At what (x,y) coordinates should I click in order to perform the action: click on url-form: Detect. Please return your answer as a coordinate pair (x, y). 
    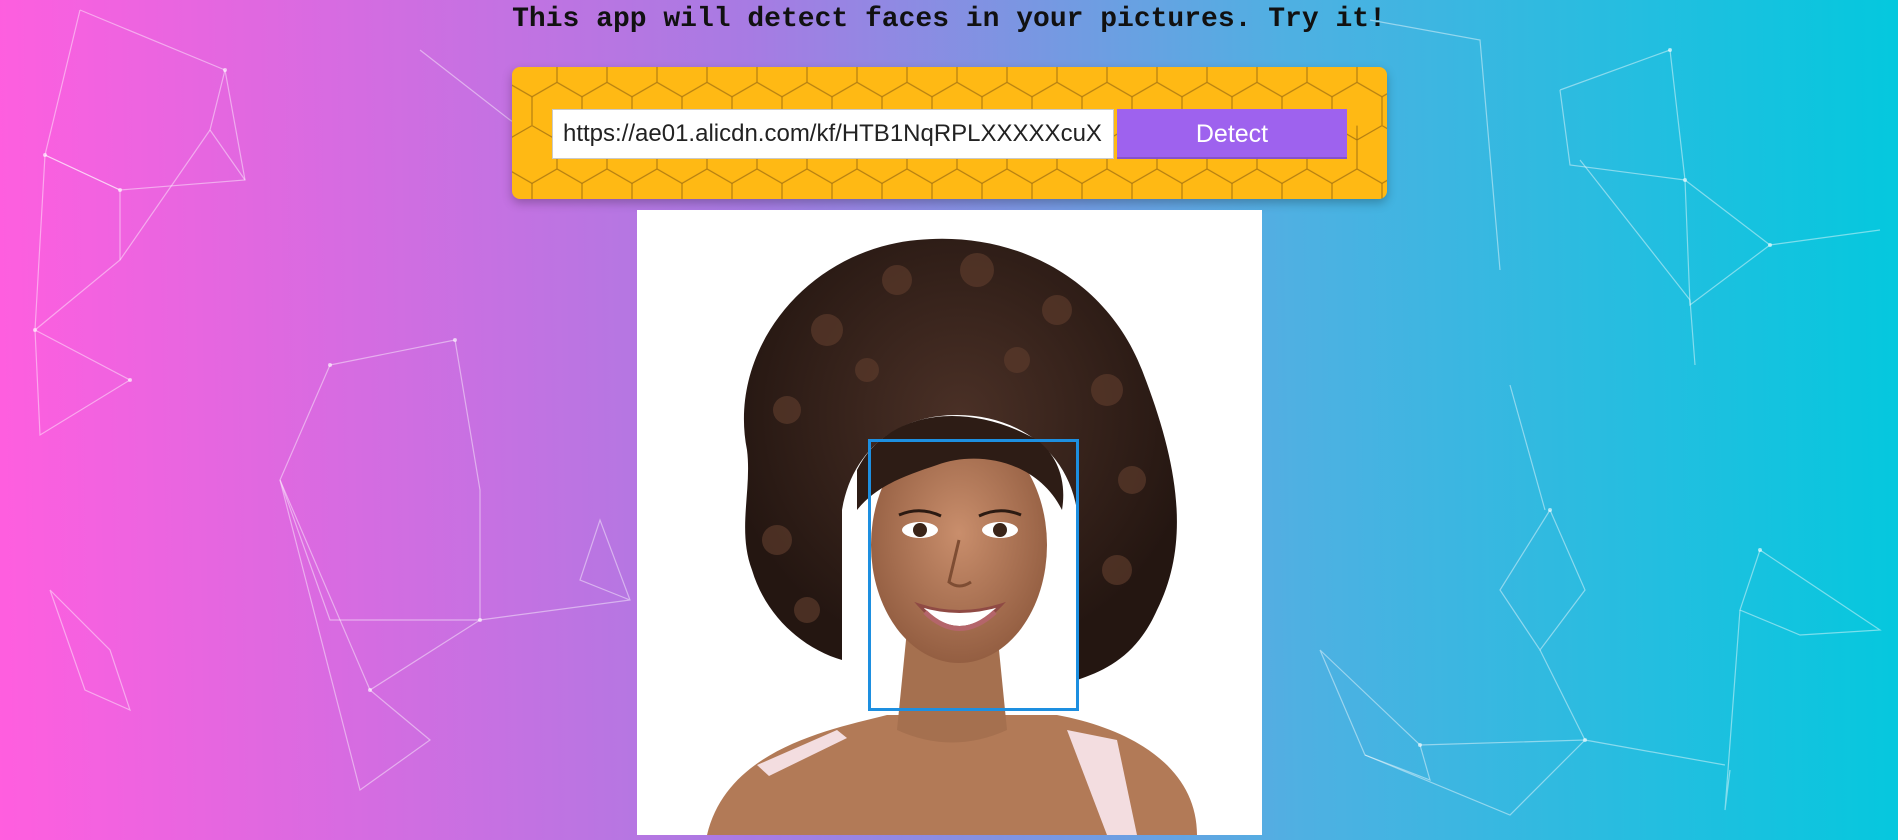
    Looking at the image, I should click on (949, 133).